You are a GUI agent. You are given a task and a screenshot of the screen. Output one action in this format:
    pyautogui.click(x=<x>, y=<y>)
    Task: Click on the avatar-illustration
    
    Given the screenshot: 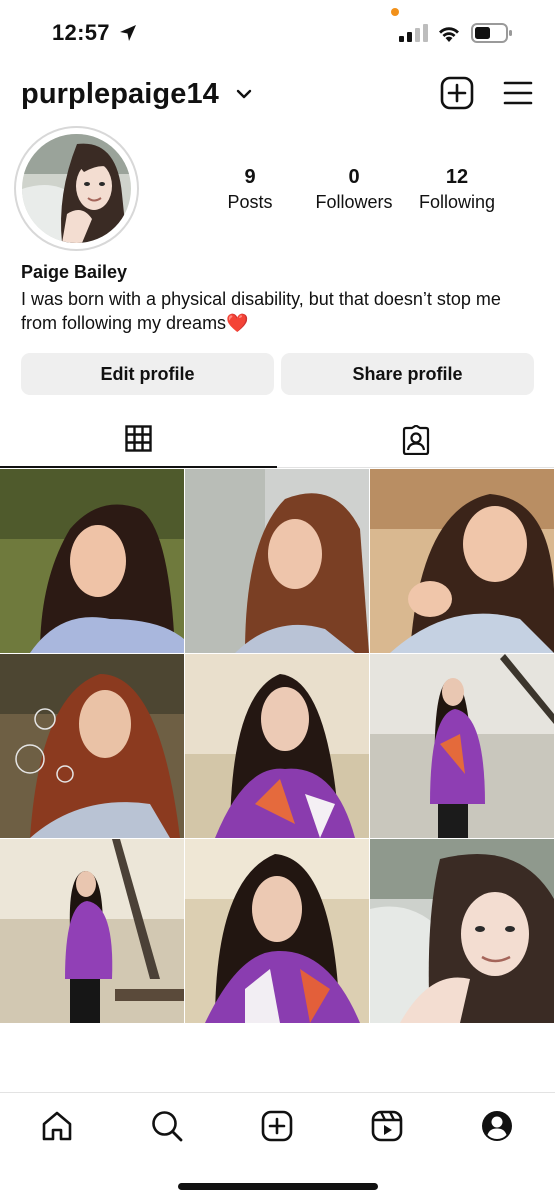 What is the action you would take?
    pyautogui.click(x=76, y=188)
    